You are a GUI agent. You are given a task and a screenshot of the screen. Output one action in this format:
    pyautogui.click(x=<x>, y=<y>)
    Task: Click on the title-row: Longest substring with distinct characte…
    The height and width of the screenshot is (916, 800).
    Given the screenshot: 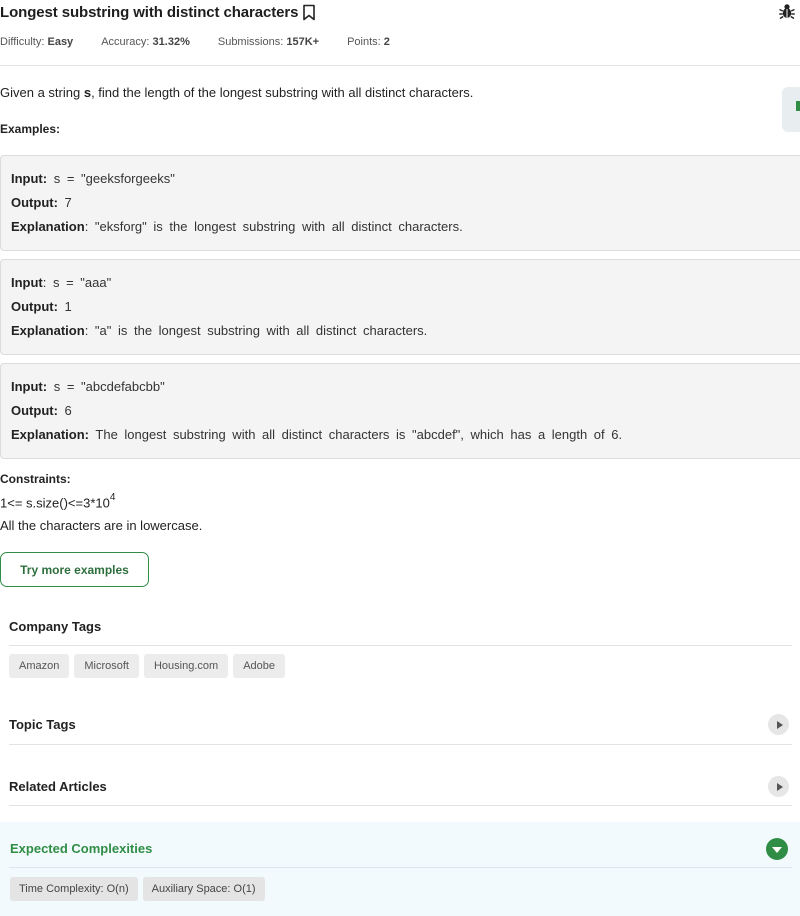 What is the action you would take?
    pyautogui.click(x=158, y=12)
    